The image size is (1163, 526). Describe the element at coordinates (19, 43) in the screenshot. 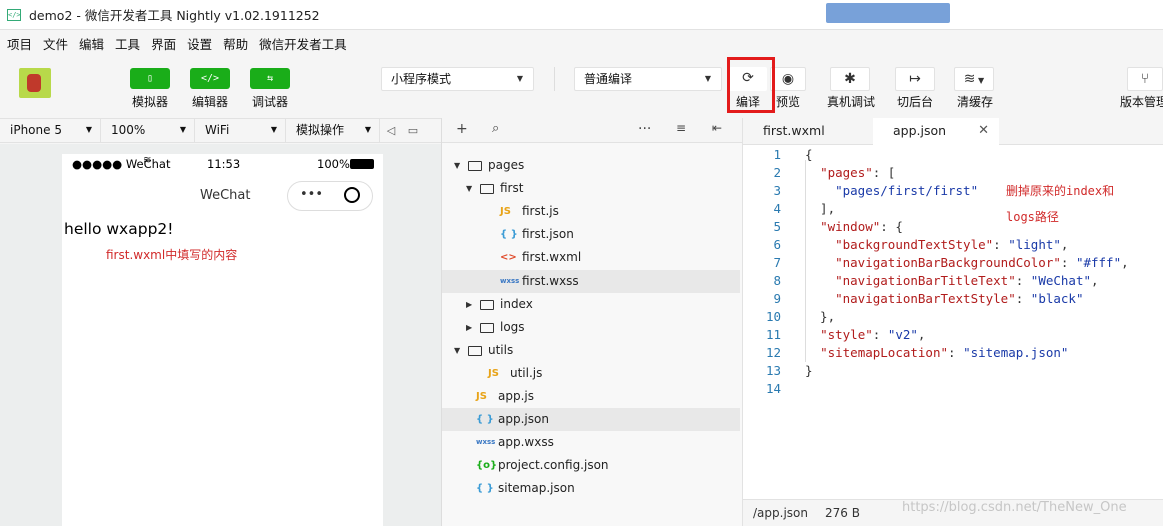

I see `menu-project: 项目` at that location.